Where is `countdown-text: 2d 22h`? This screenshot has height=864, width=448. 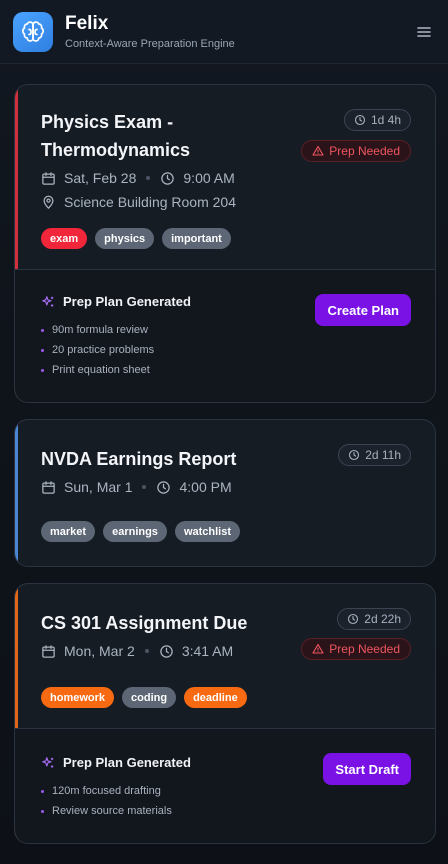 countdown-text: 2d 22h is located at coordinates (382, 619).